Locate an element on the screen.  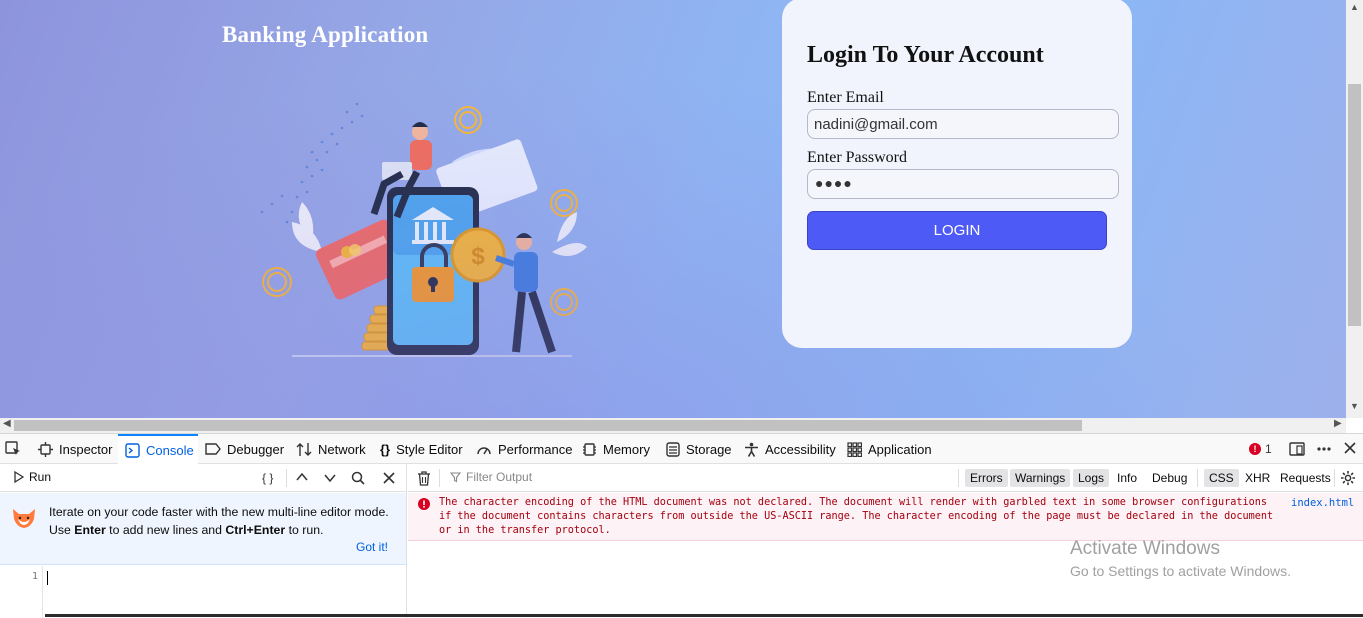
history-down-icon is located at coordinates (330, 478).